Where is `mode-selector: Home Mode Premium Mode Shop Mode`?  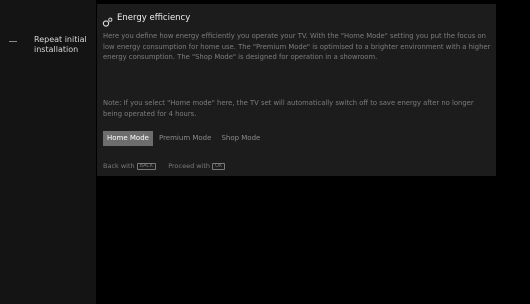 mode-selector: Home Mode Premium Mode Shop Mode is located at coordinates (183, 138).